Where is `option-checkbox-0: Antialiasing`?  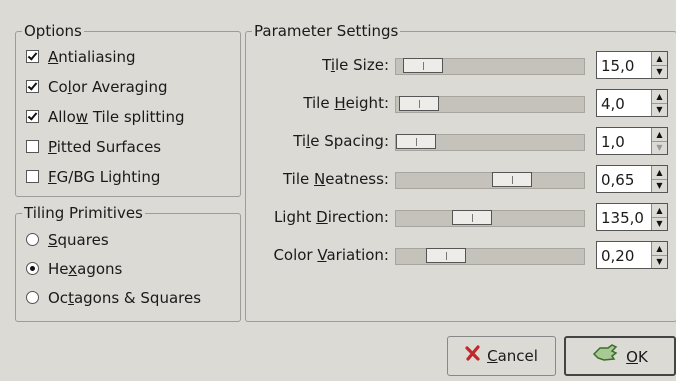 option-checkbox-0: Antialiasing is located at coordinates (81, 57).